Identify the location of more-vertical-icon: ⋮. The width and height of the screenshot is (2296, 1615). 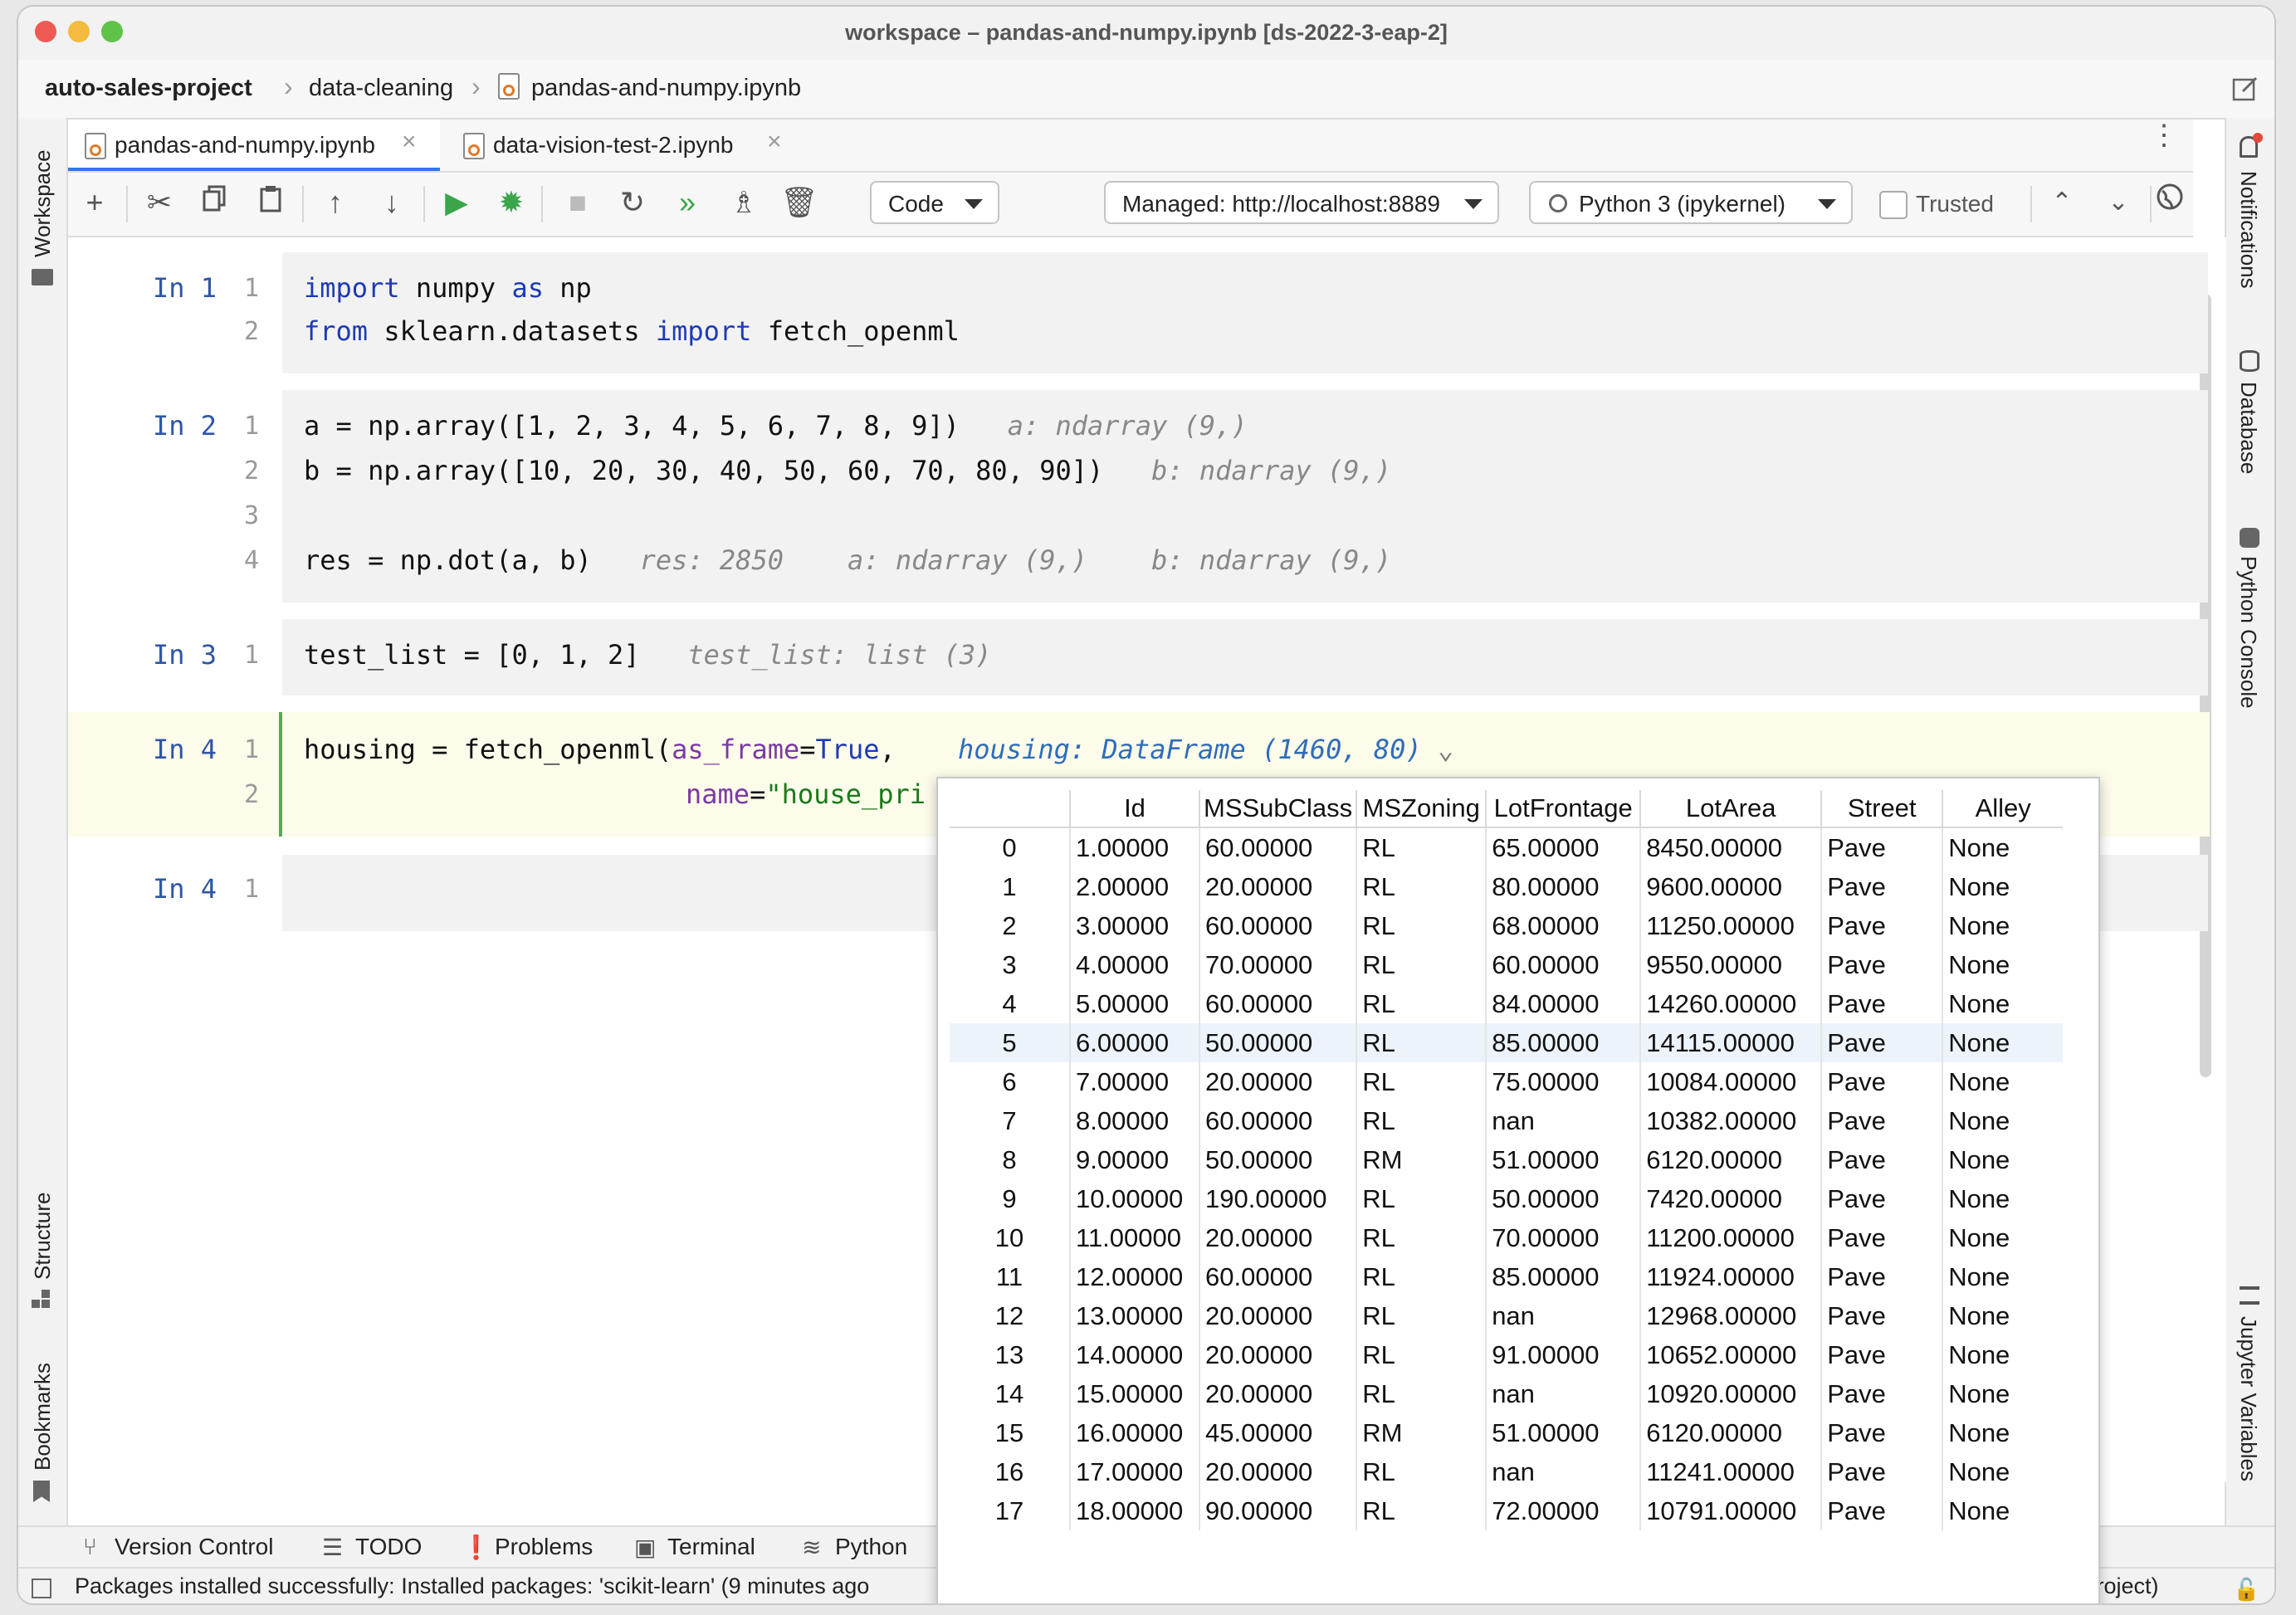
(2164, 135).